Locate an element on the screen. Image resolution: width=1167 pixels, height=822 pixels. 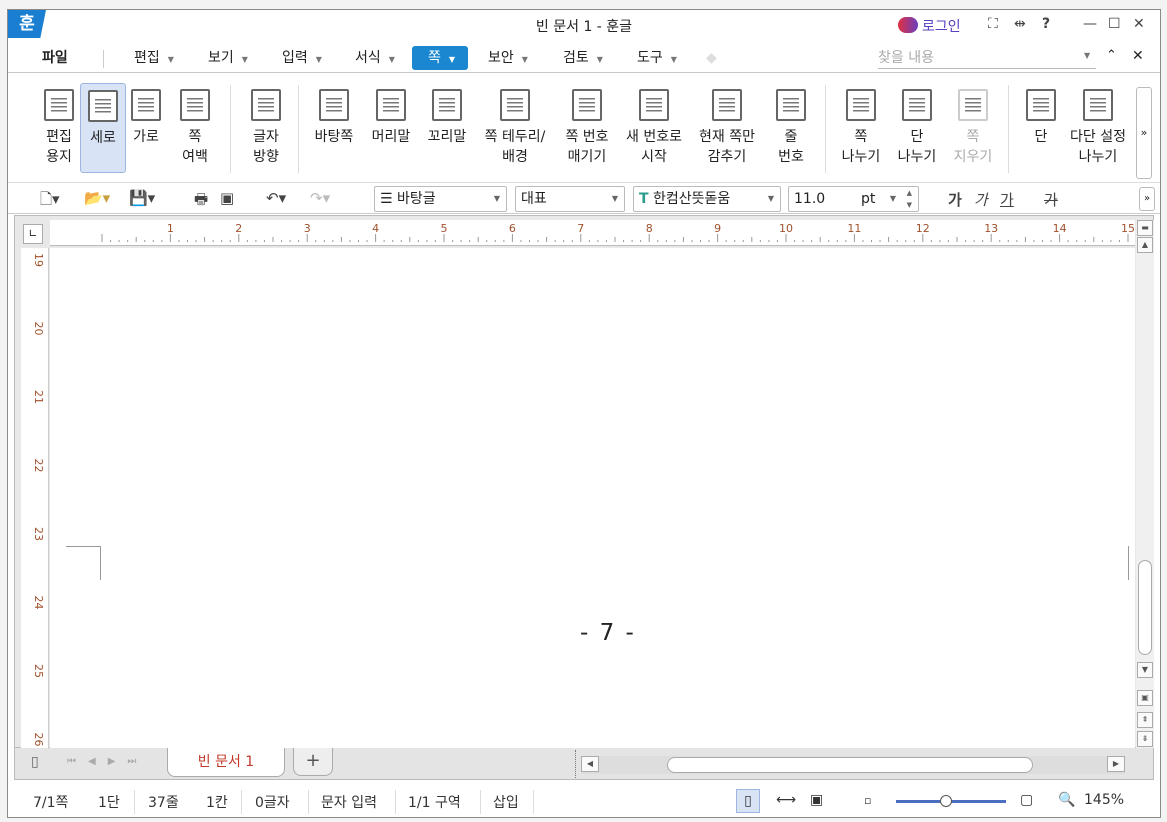
preview-icon: ▣ is located at coordinates (227, 198).